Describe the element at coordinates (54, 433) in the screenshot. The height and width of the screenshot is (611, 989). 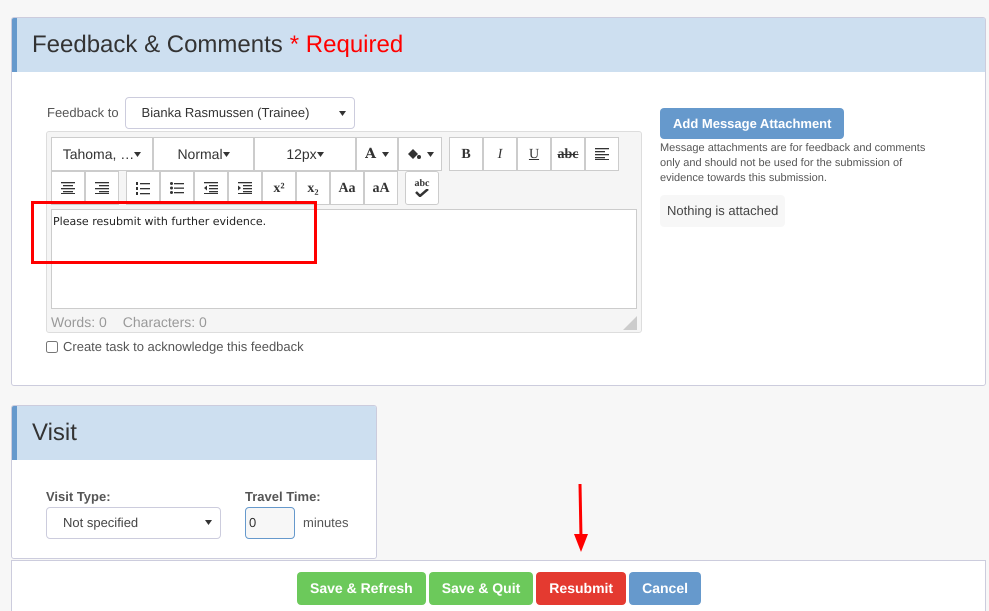
I see `panel-title: Visit` at that location.